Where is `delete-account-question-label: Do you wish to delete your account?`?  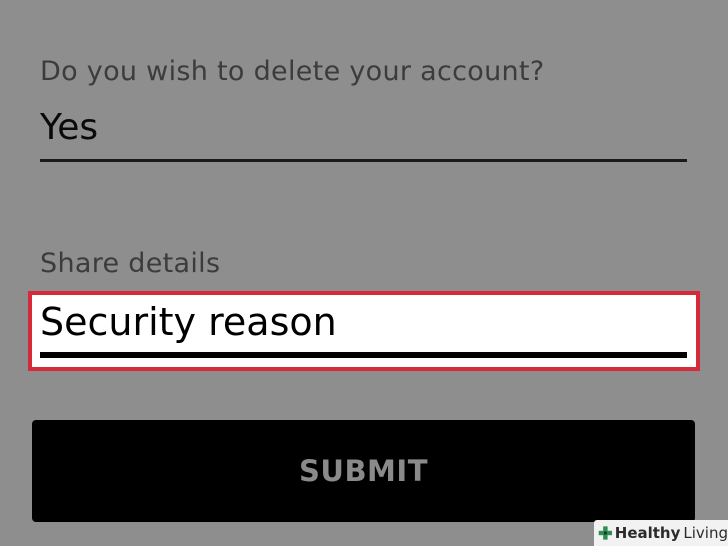
delete-account-question-label: Do you wish to delete your account? is located at coordinates (292, 71).